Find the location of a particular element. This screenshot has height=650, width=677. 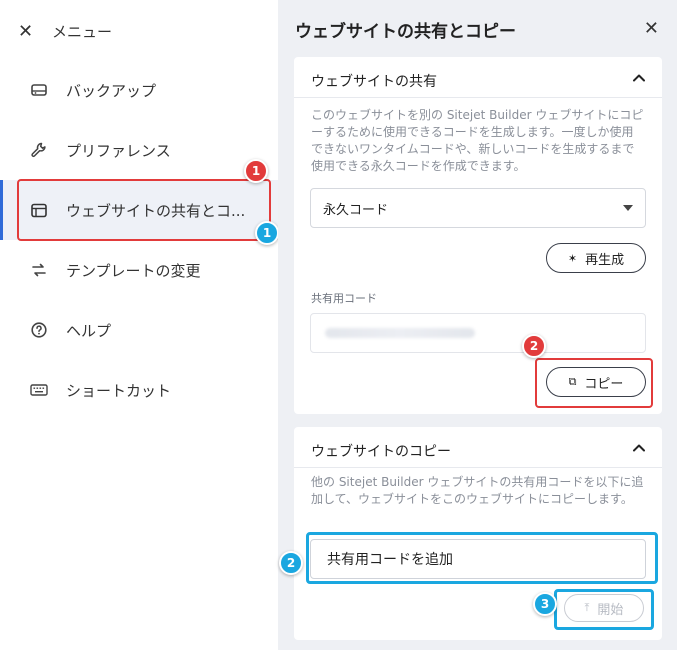

menu-item-backup: バックアップ is located at coordinates (139, 90).